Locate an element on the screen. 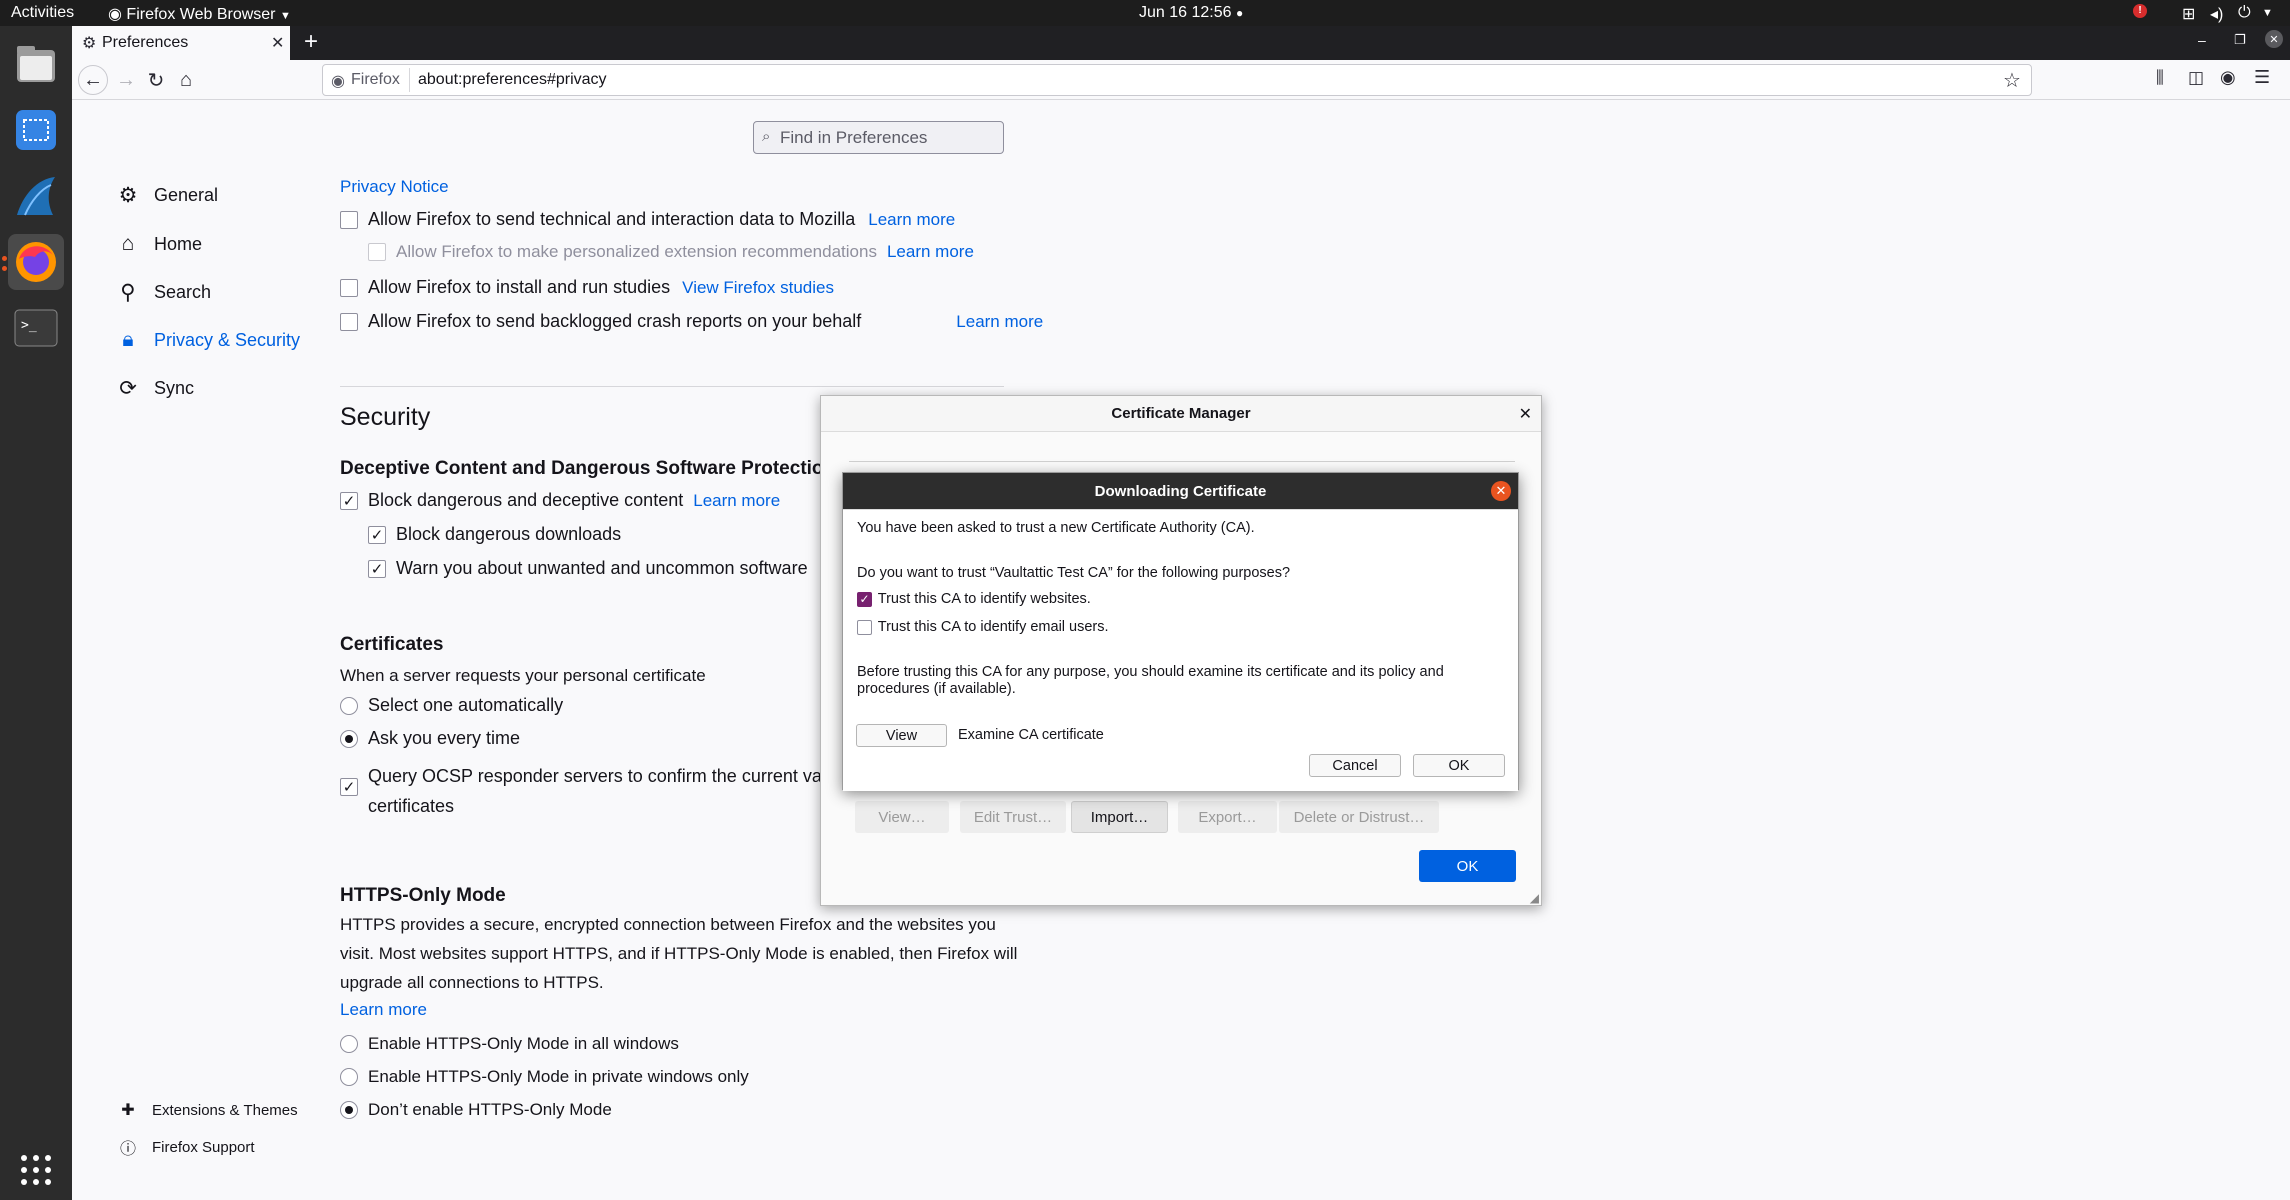 The width and height of the screenshot is (2290, 1200). library-icon: ⫼ is located at coordinates (2160, 78).